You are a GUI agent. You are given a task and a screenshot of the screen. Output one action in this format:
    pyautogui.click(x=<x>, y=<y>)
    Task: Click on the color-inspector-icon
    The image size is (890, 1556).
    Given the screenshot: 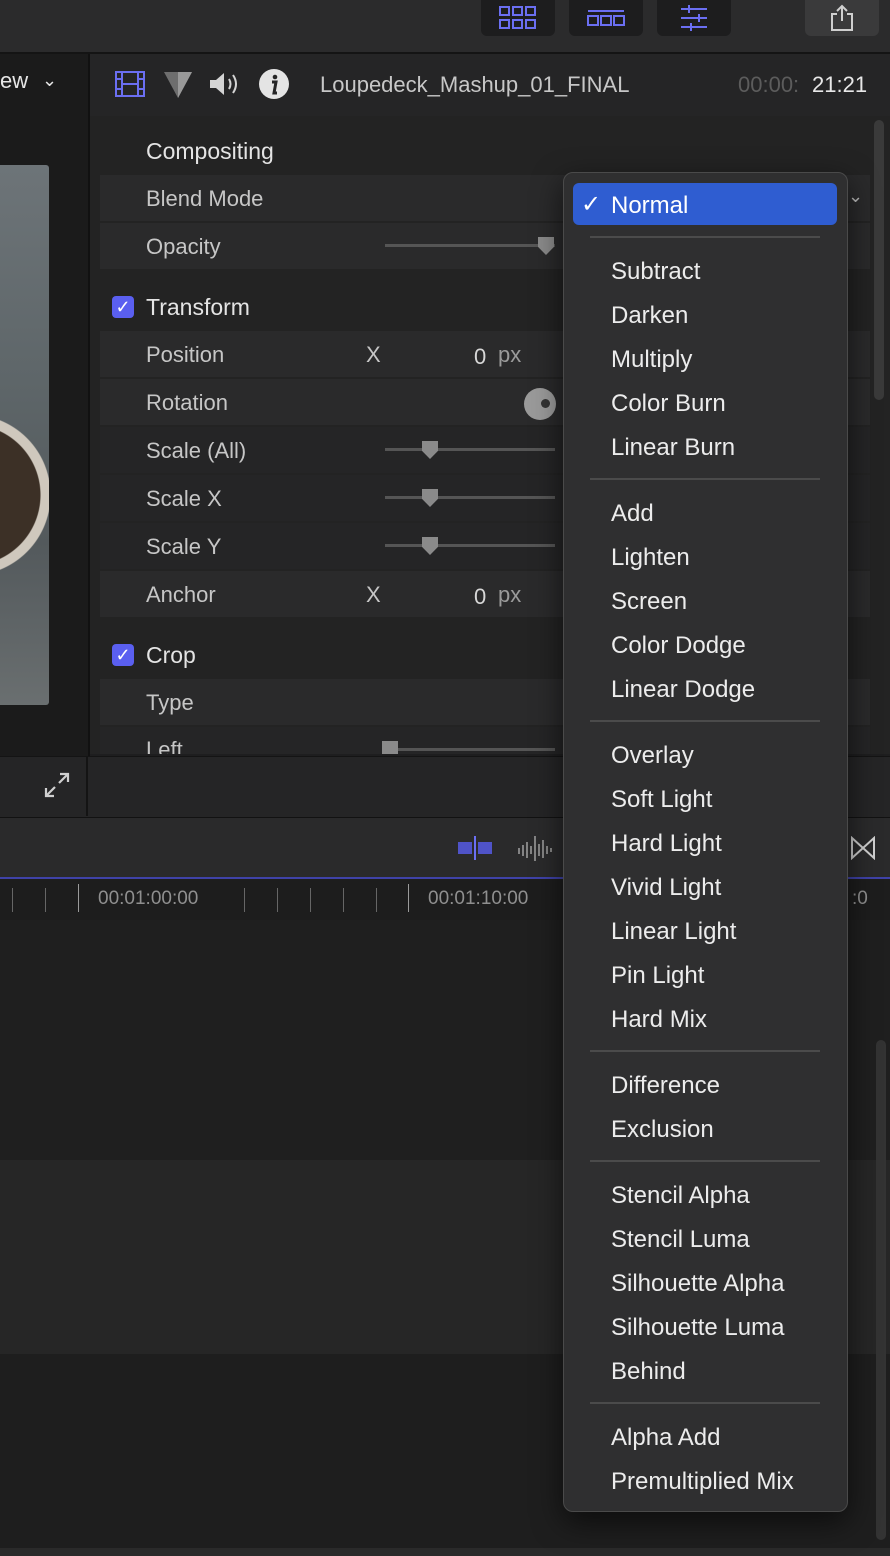 What is the action you would take?
    pyautogui.click(x=178, y=85)
    